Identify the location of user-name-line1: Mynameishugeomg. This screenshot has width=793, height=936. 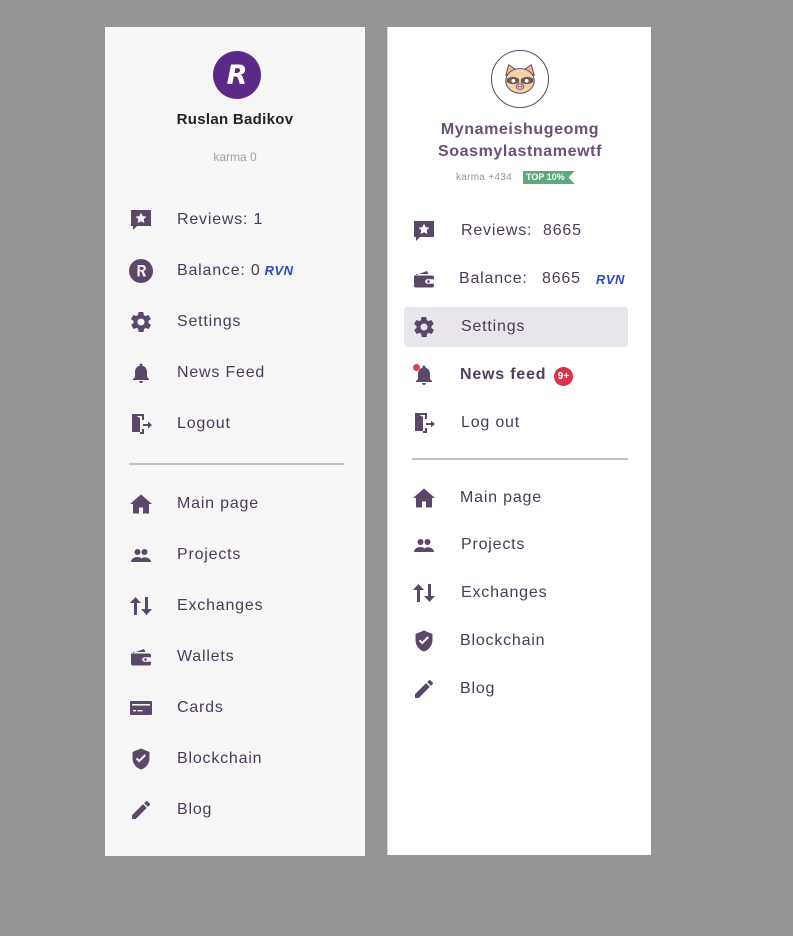
(520, 129).